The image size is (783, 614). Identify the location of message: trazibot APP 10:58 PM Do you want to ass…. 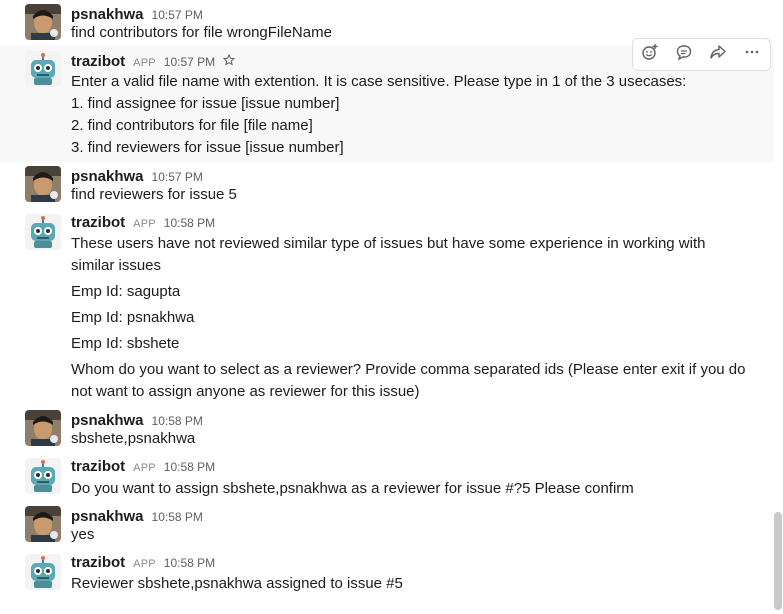
(387, 478).